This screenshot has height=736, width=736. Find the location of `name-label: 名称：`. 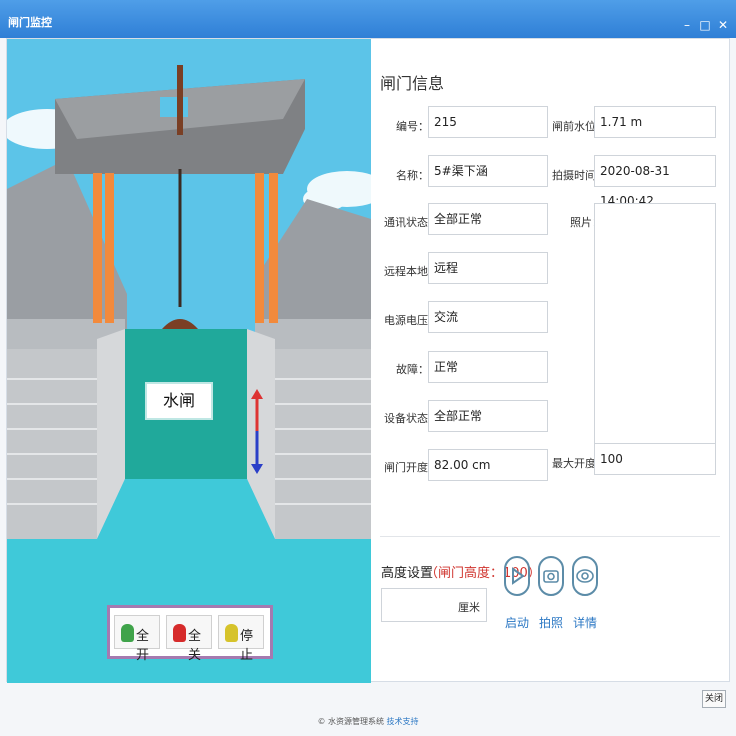

name-label: 名称： is located at coordinates (412, 175).